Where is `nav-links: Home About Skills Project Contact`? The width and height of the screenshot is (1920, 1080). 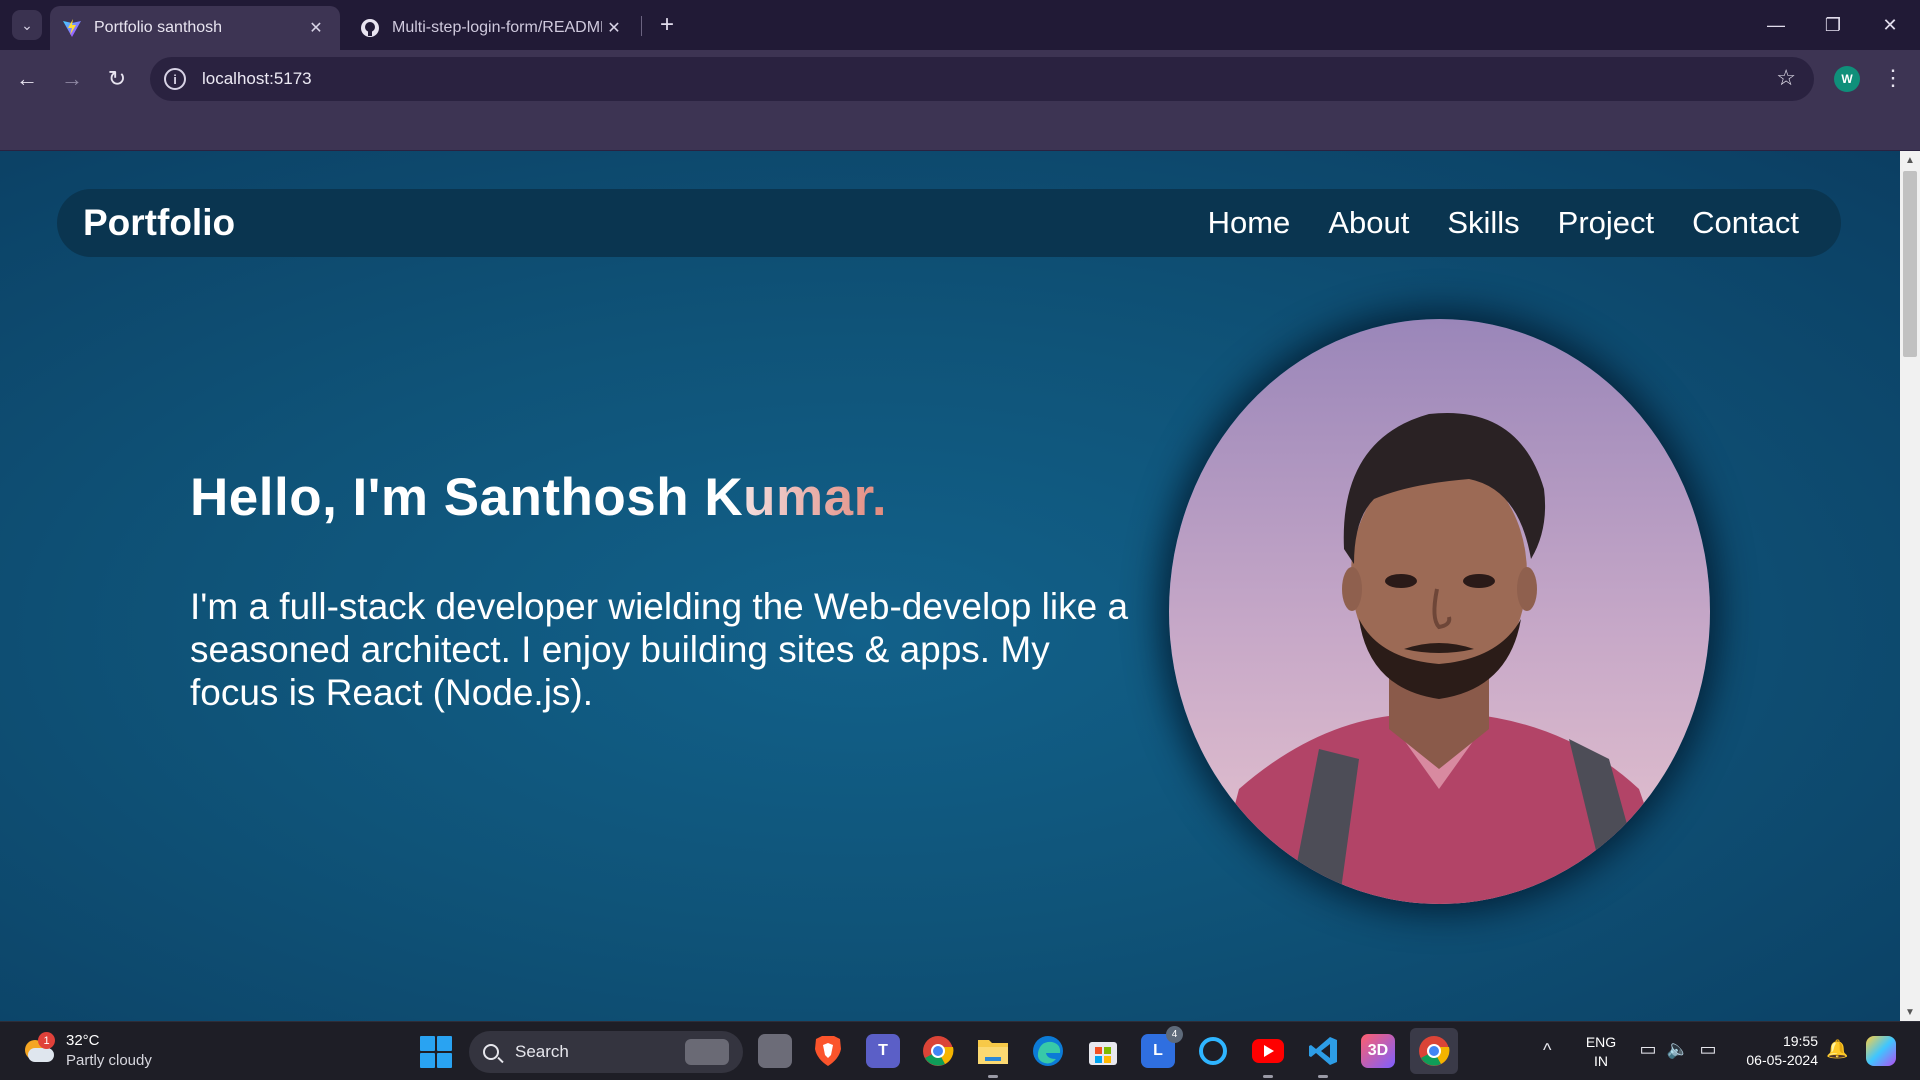
nav-links: Home About Skills Project Contact is located at coordinates (1503, 223).